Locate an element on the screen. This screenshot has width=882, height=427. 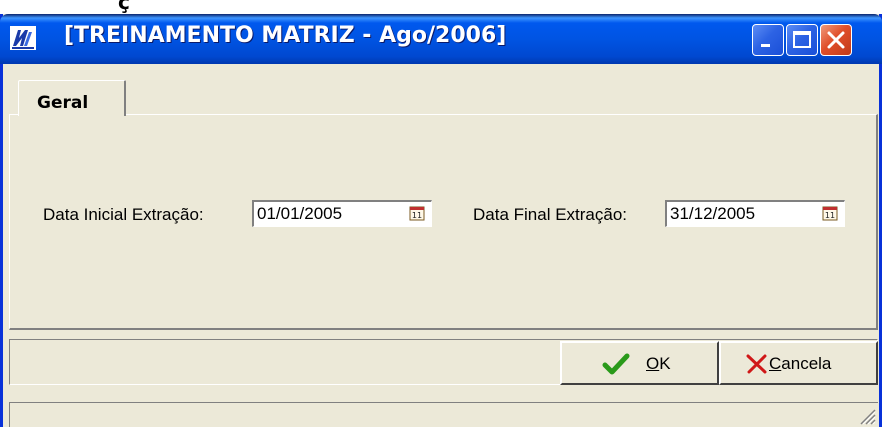
start-date-field: 01/01/2005 11 is located at coordinates (342, 213).